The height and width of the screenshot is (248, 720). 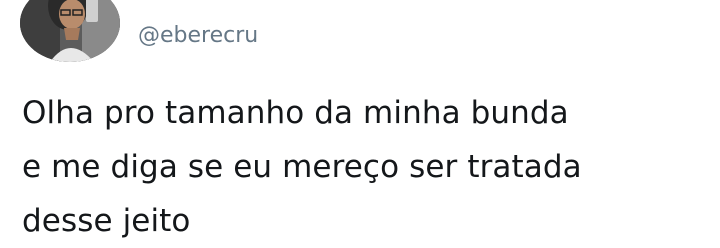 I want to click on author-avatar, so click(x=70, y=31).